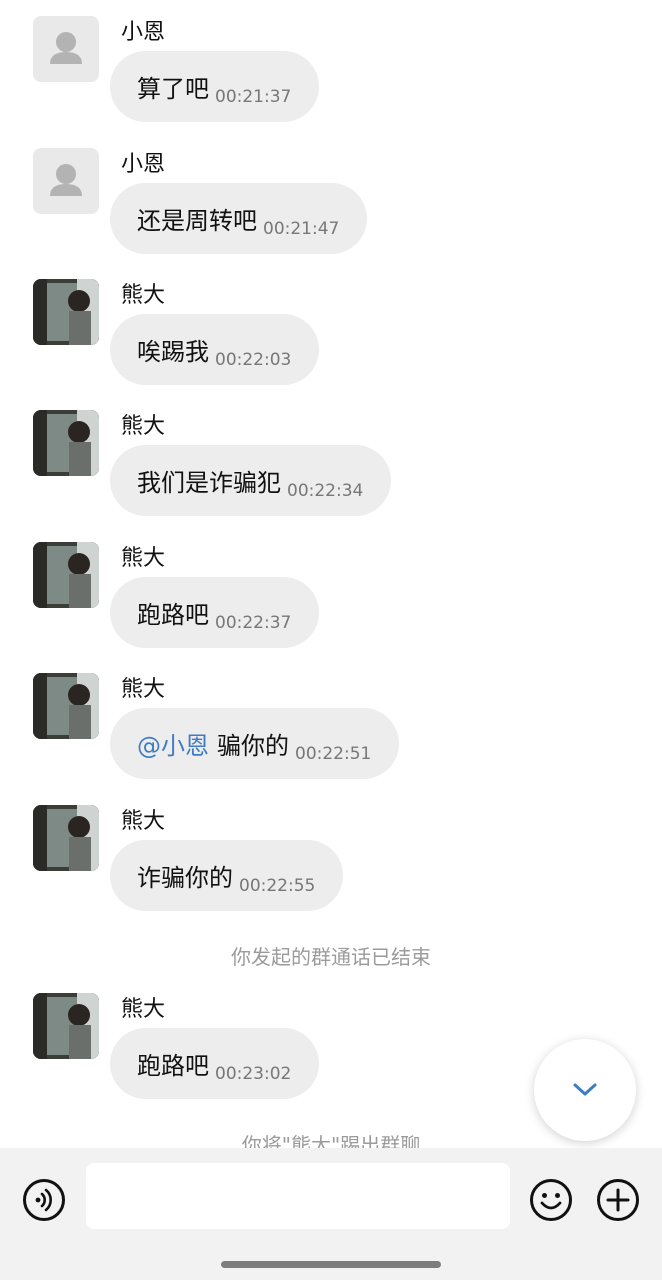 The width and height of the screenshot is (662, 1280). Describe the element at coordinates (173, 352) in the screenshot. I see `message-text: 唉踢我` at that location.